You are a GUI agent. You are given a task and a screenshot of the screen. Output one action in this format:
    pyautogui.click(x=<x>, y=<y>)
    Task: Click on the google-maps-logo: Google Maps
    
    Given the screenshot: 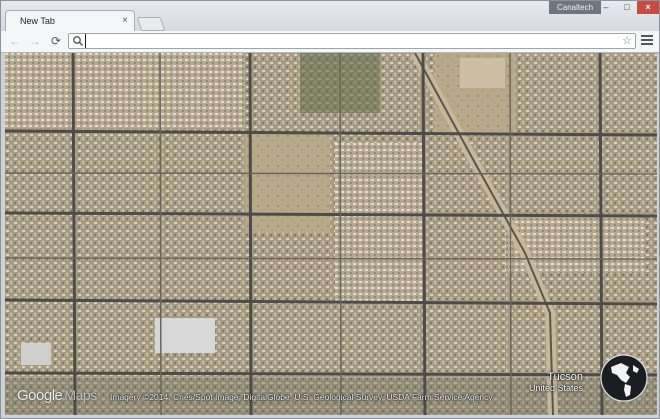 What is the action you would take?
    pyautogui.click(x=57, y=395)
    